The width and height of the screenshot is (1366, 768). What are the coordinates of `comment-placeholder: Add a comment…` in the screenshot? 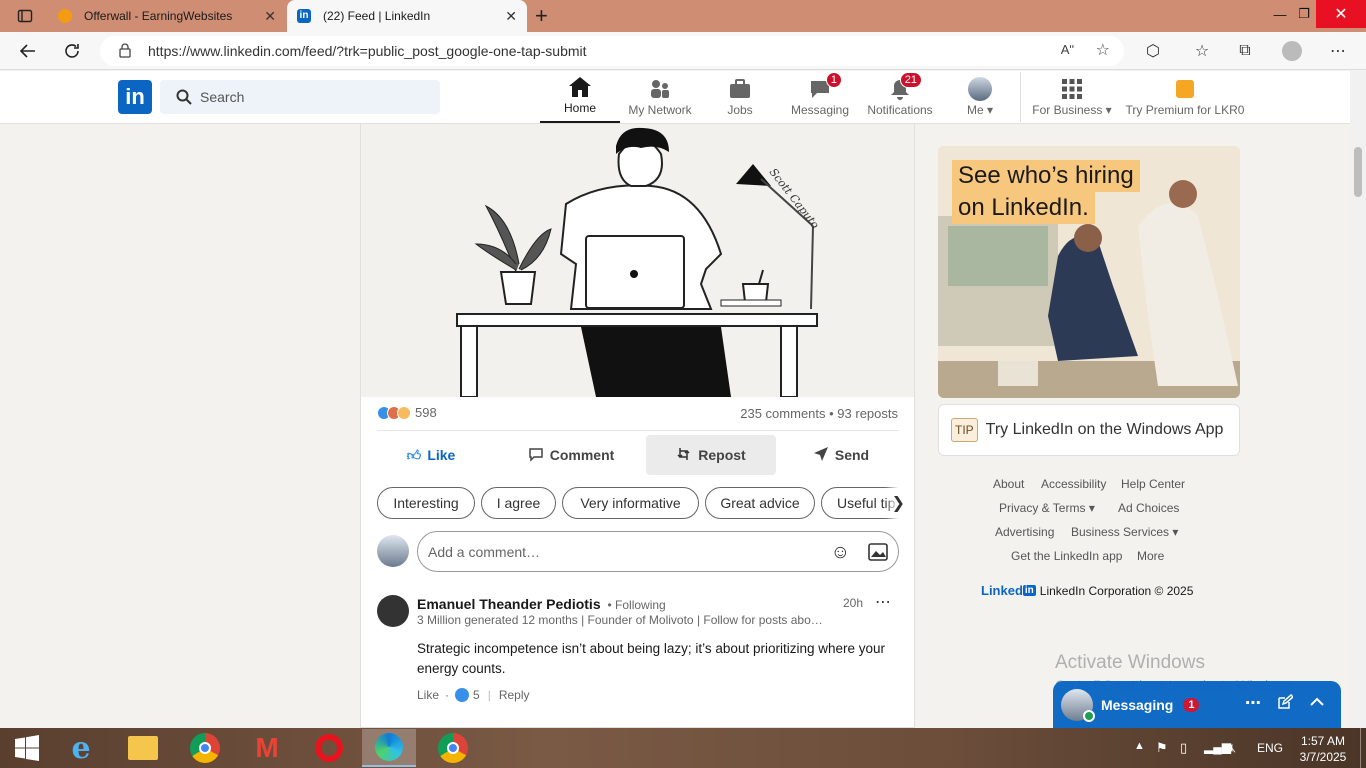 It's located at (484, 551).